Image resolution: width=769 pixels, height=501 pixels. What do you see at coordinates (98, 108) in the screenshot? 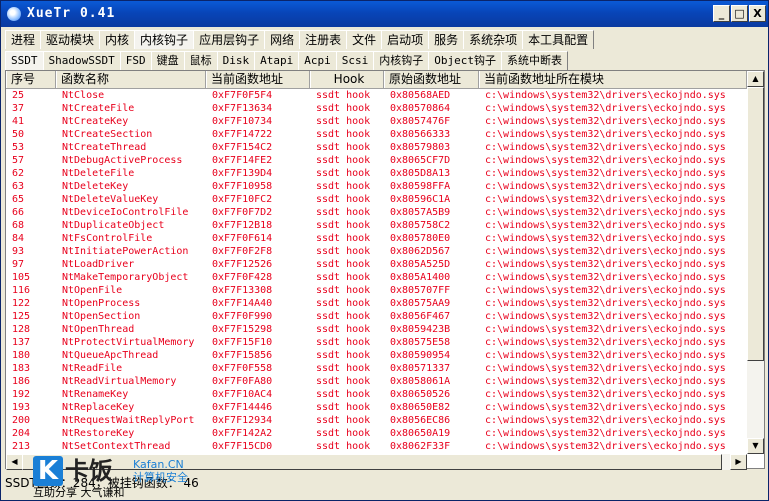
I see `table-cell: NtCreateFile` at bounding box center [98, 108].